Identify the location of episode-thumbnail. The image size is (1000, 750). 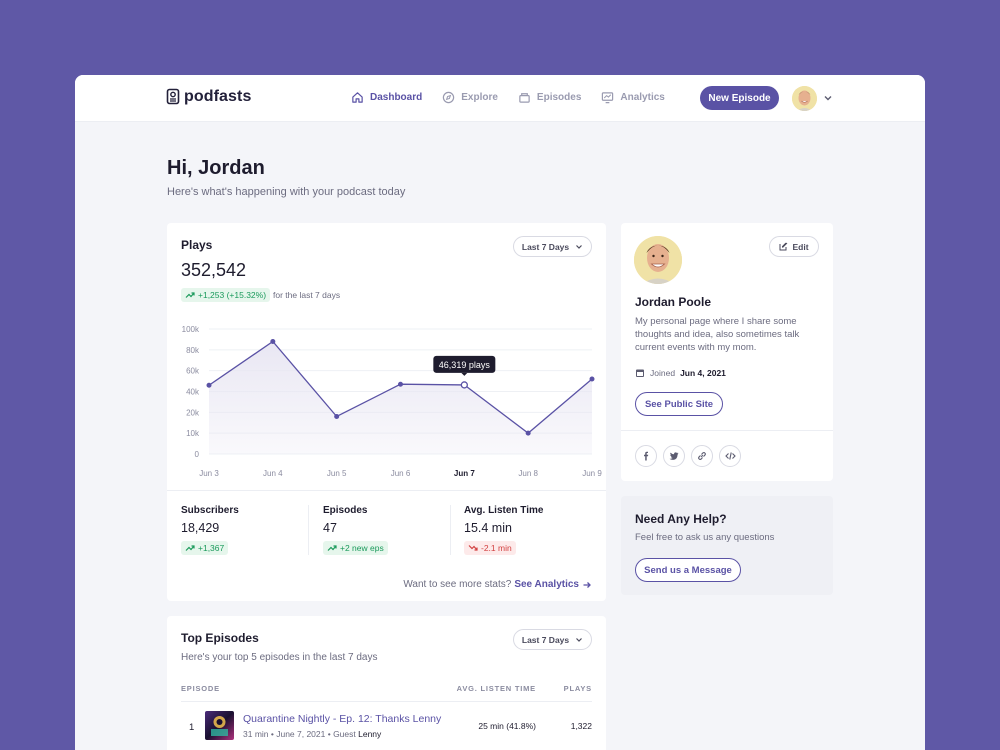
(219, 725).